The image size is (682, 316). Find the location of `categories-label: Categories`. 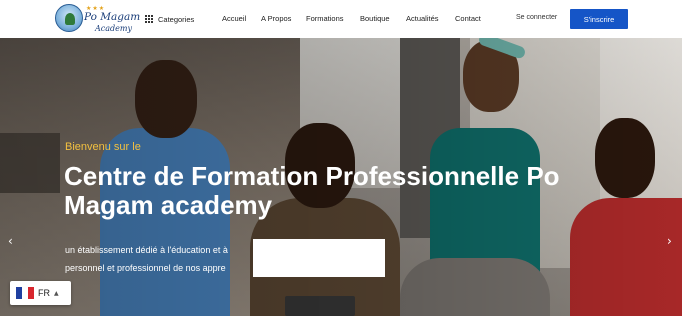

categories-label: Categories is located at coordinates (176, 19).